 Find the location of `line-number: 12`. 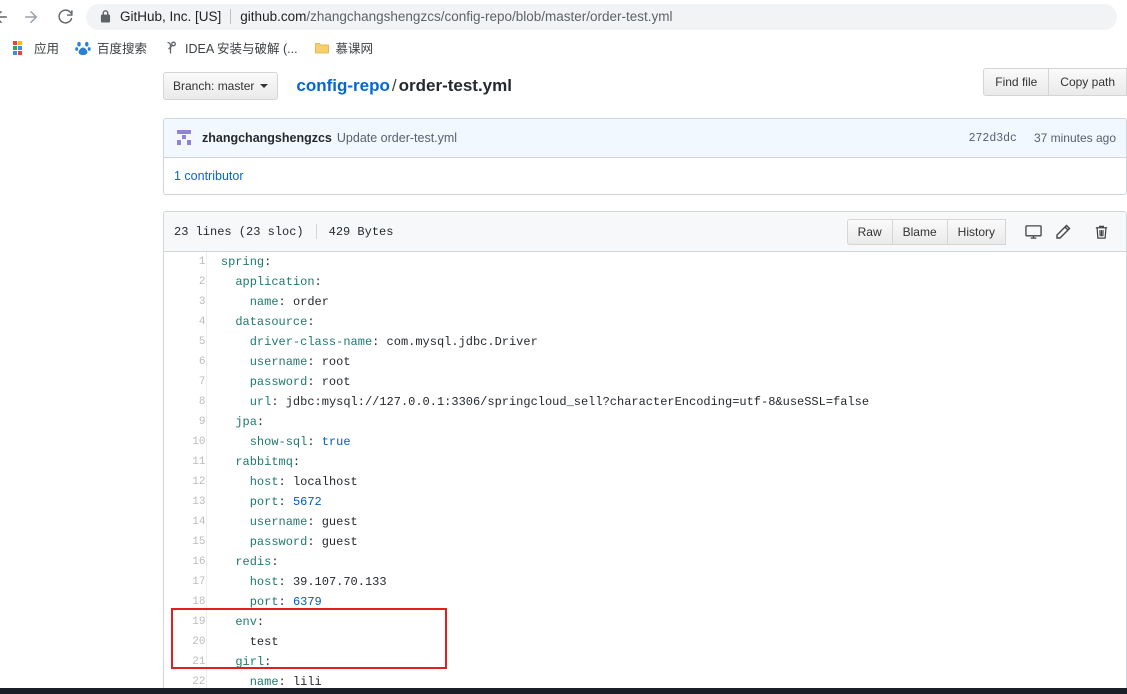

line-number: 12 is located at coordinates (185, 482).